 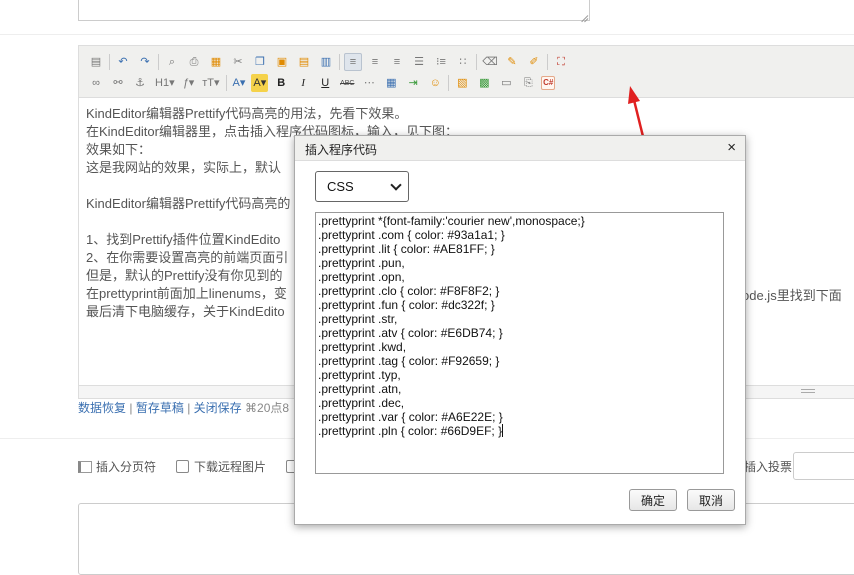 I want to click on summary-textarea, so click(x=334, y=10).